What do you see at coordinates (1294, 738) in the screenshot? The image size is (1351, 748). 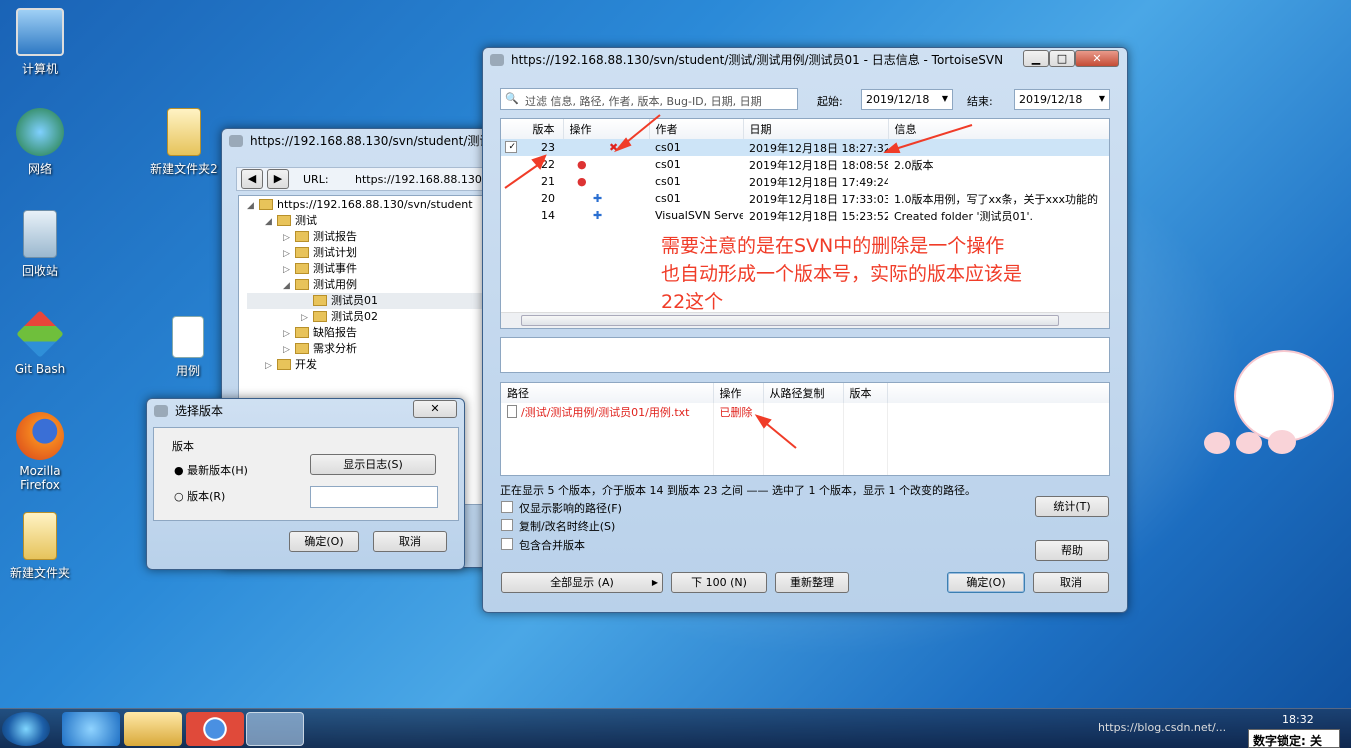 I see `numlock-indicator: 数字锁定: 关` at bounding box center [1294, 738].